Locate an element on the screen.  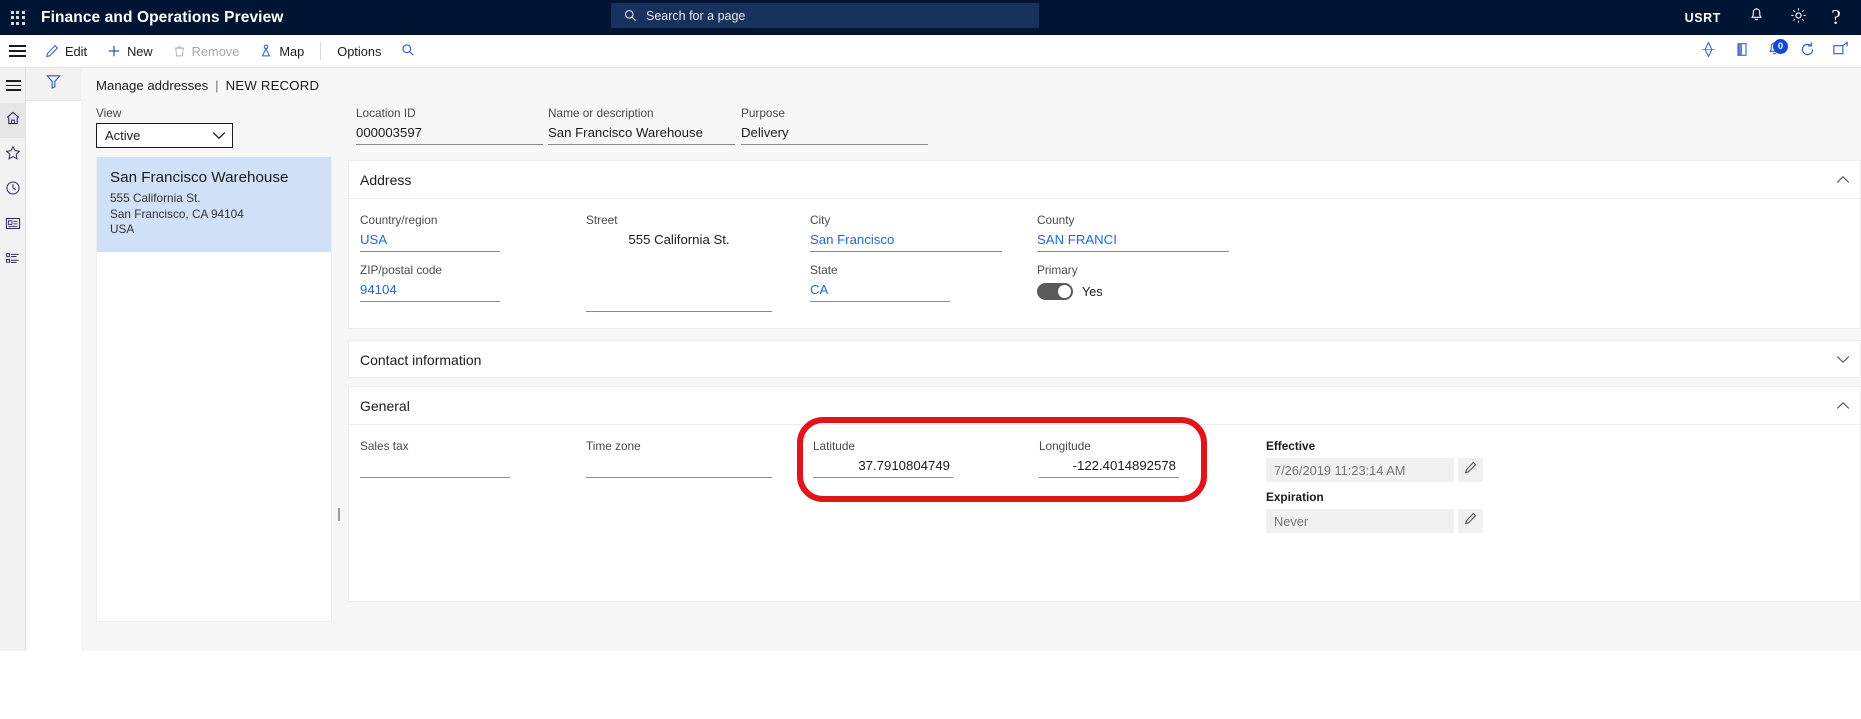
field-primary-label: Primary is located at coordinates (1057, 270).